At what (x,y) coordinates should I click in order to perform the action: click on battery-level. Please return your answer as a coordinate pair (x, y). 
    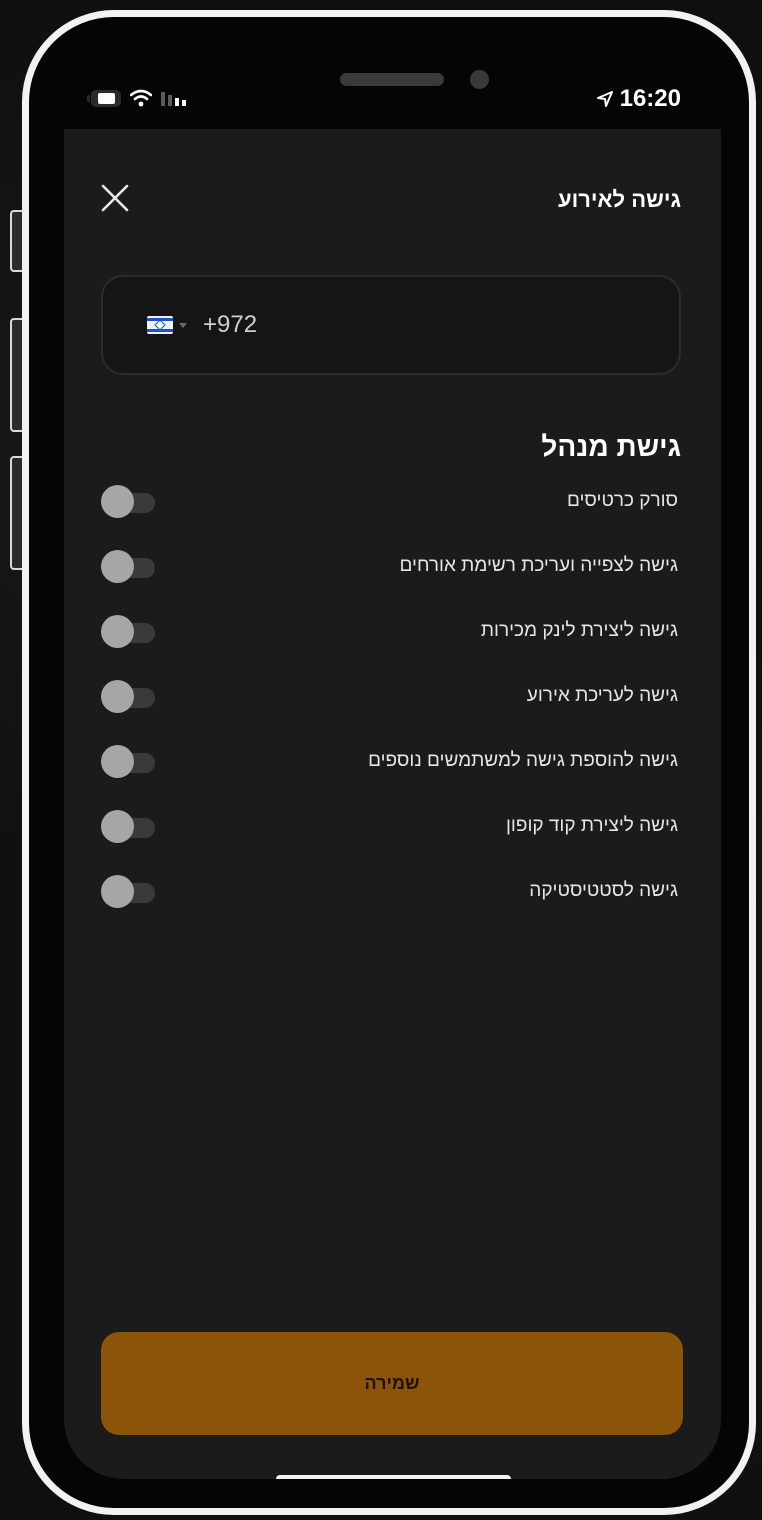
    Looking at the image, I should click on (106, 98).